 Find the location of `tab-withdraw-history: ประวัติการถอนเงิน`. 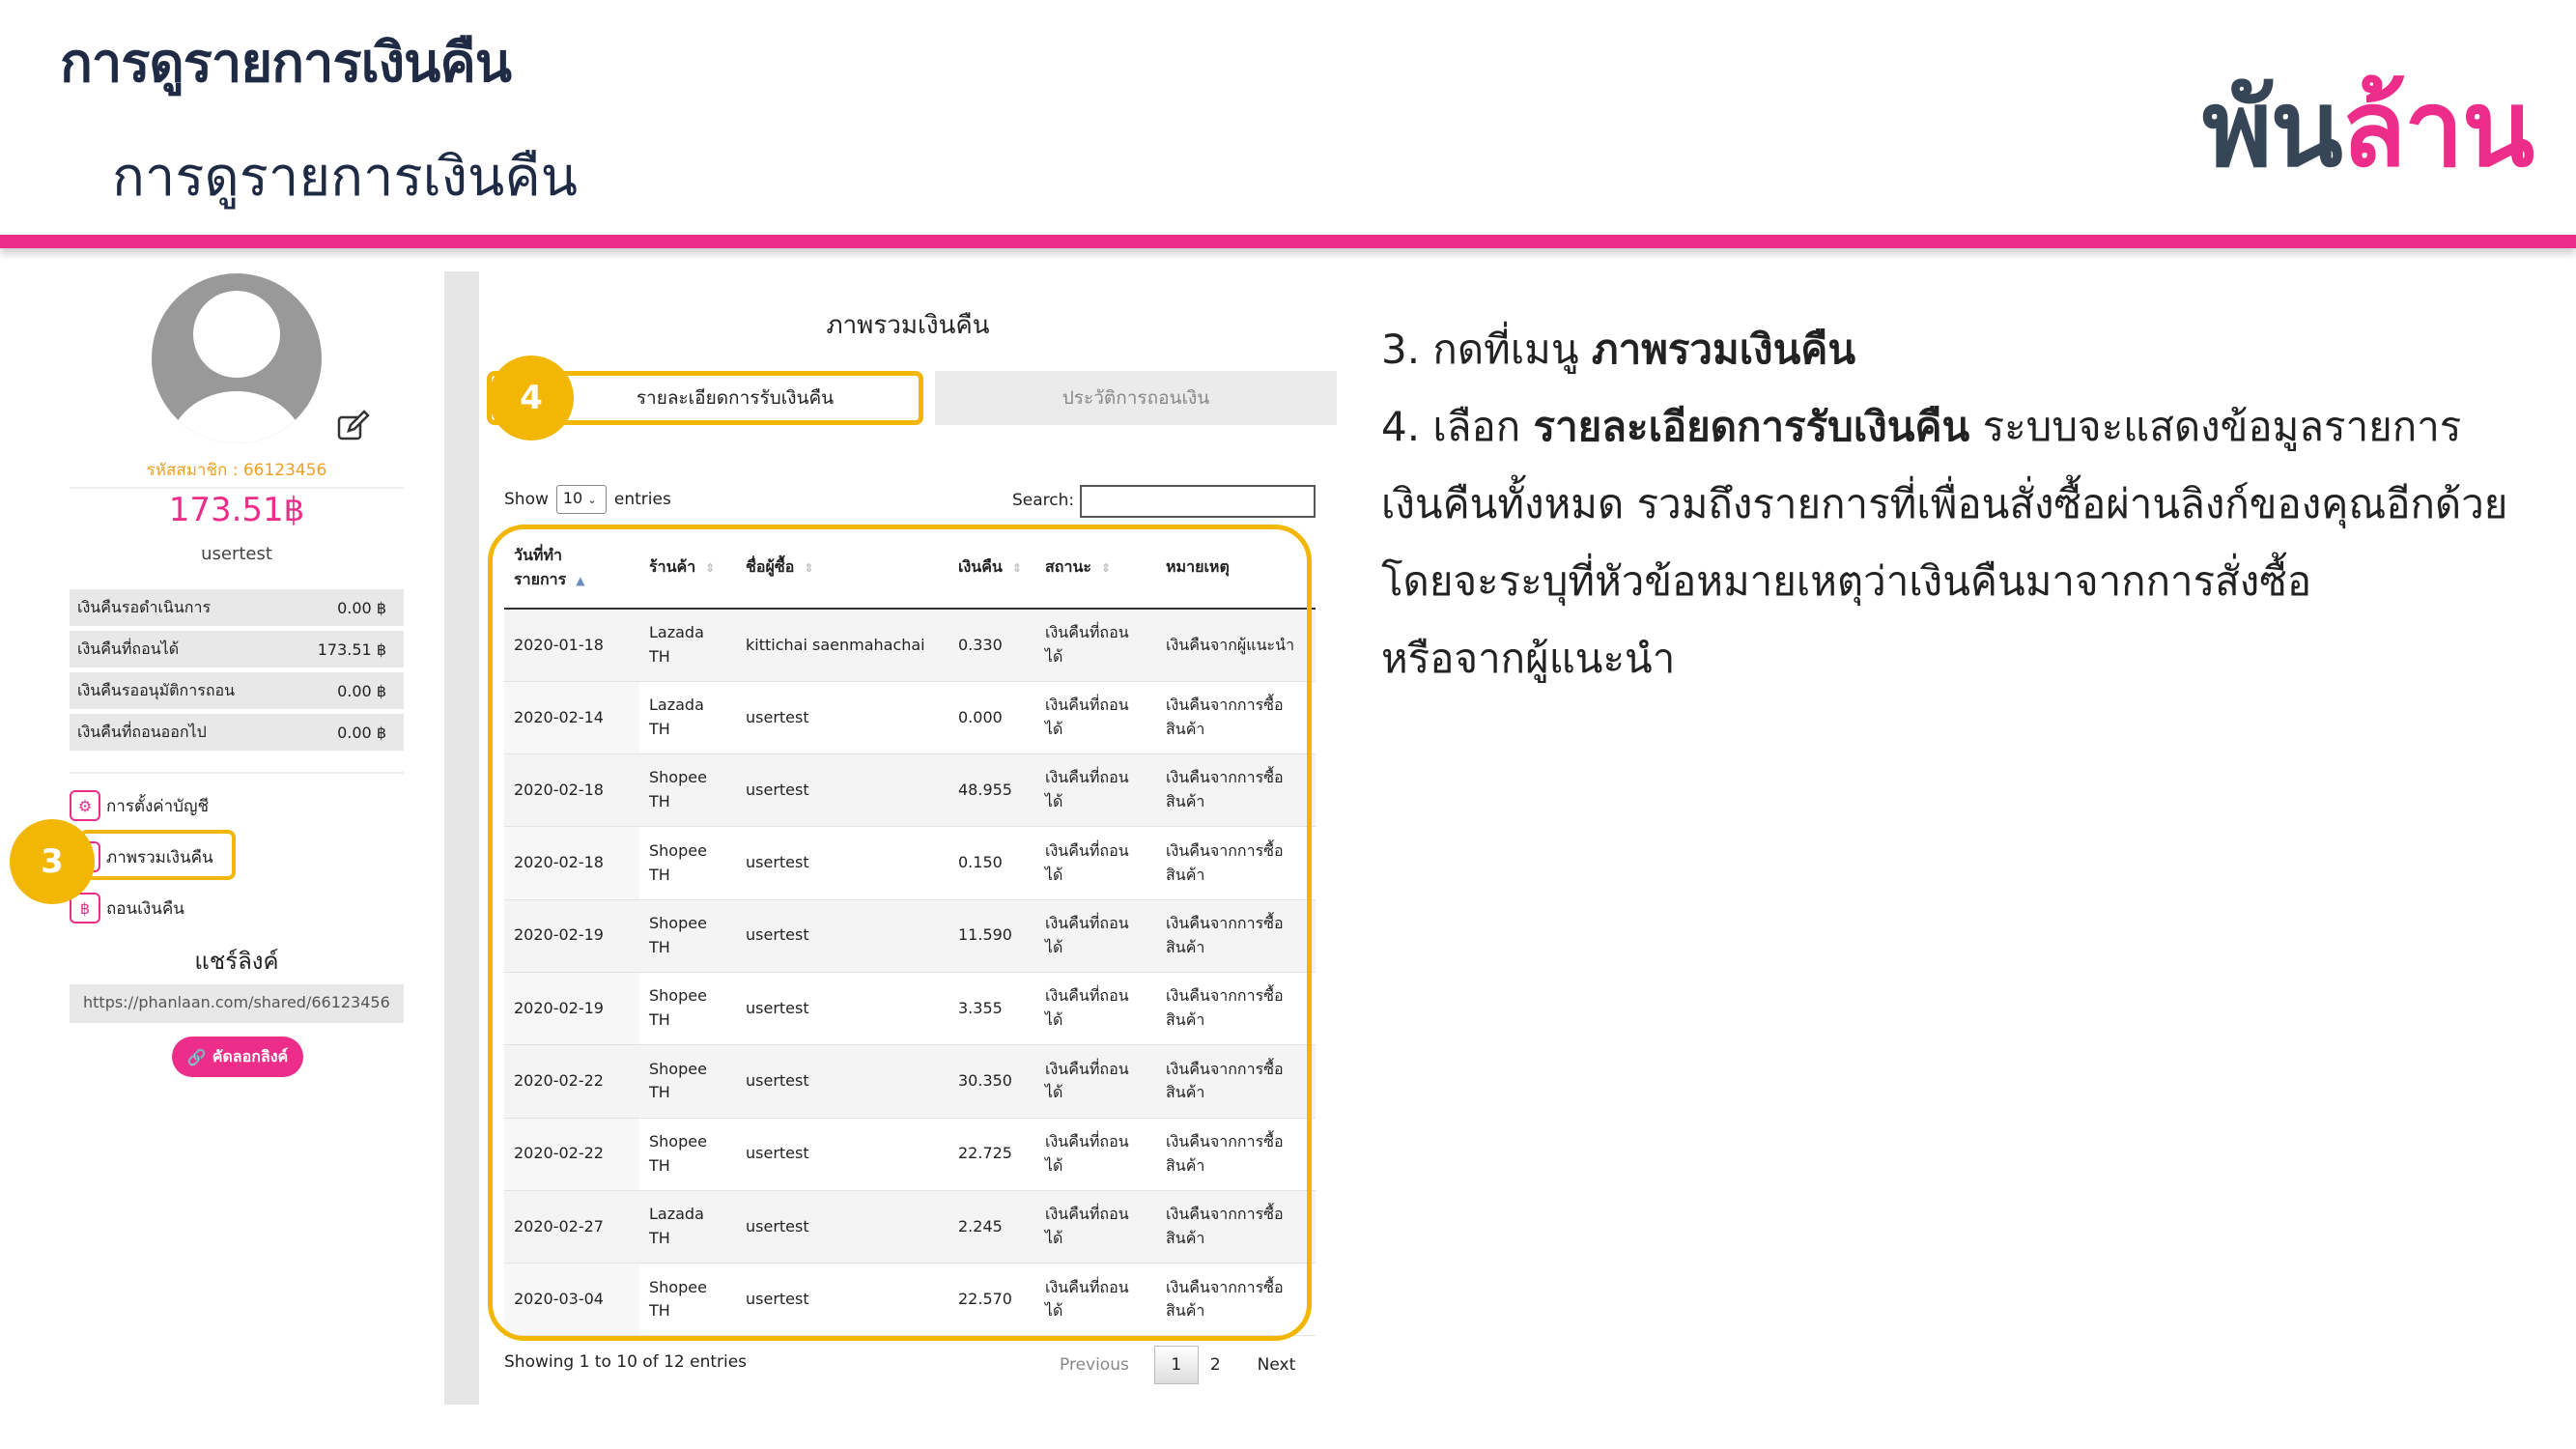

tab-withdraw-history: ประวัติการถอนเงิน is located at coordinates (1136, 398).